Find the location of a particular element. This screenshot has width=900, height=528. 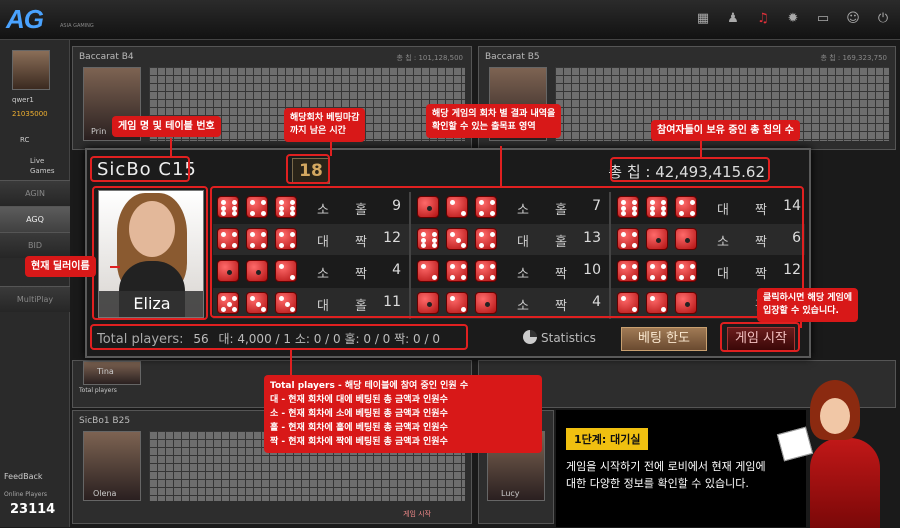

user-balance: 21035000 is located at coordinates (30, 114).